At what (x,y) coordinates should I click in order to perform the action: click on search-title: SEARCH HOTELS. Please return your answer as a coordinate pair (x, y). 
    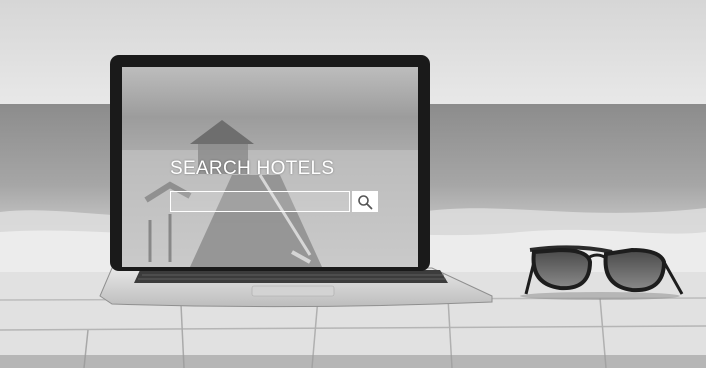
    Looking at the image, I should click on (252, 168).